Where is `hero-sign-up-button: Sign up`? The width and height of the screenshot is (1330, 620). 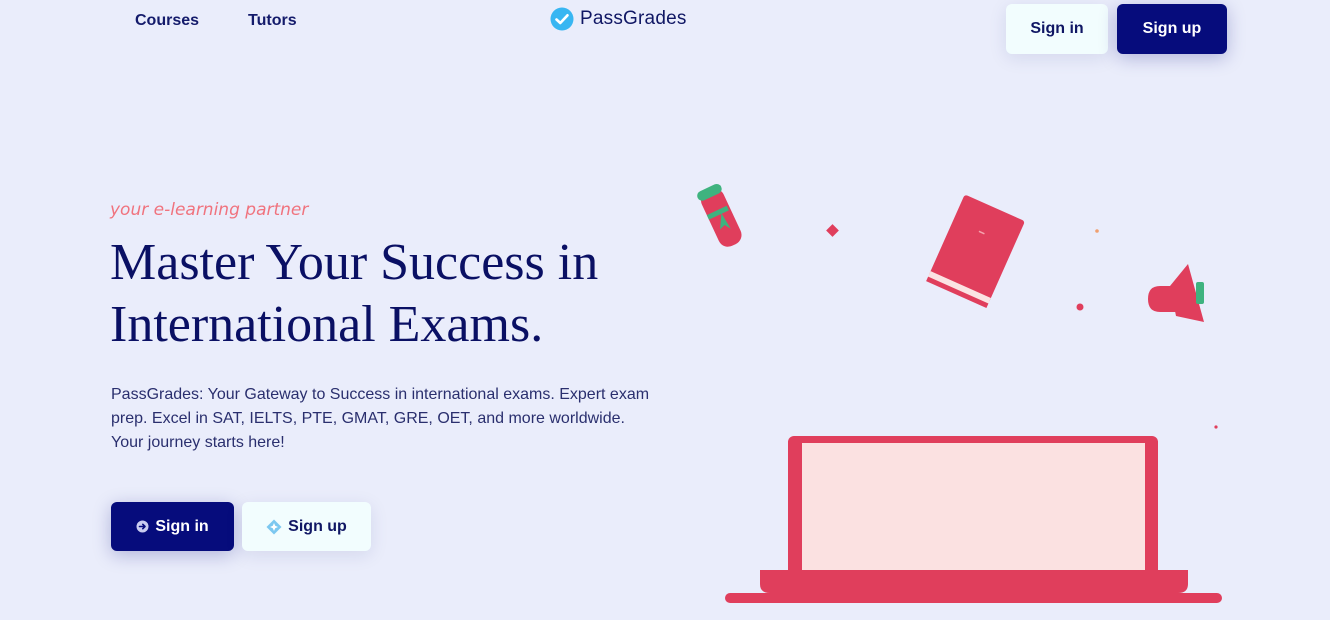
hero-sign-up-button: Sign up is located at coordinates (306, 526).